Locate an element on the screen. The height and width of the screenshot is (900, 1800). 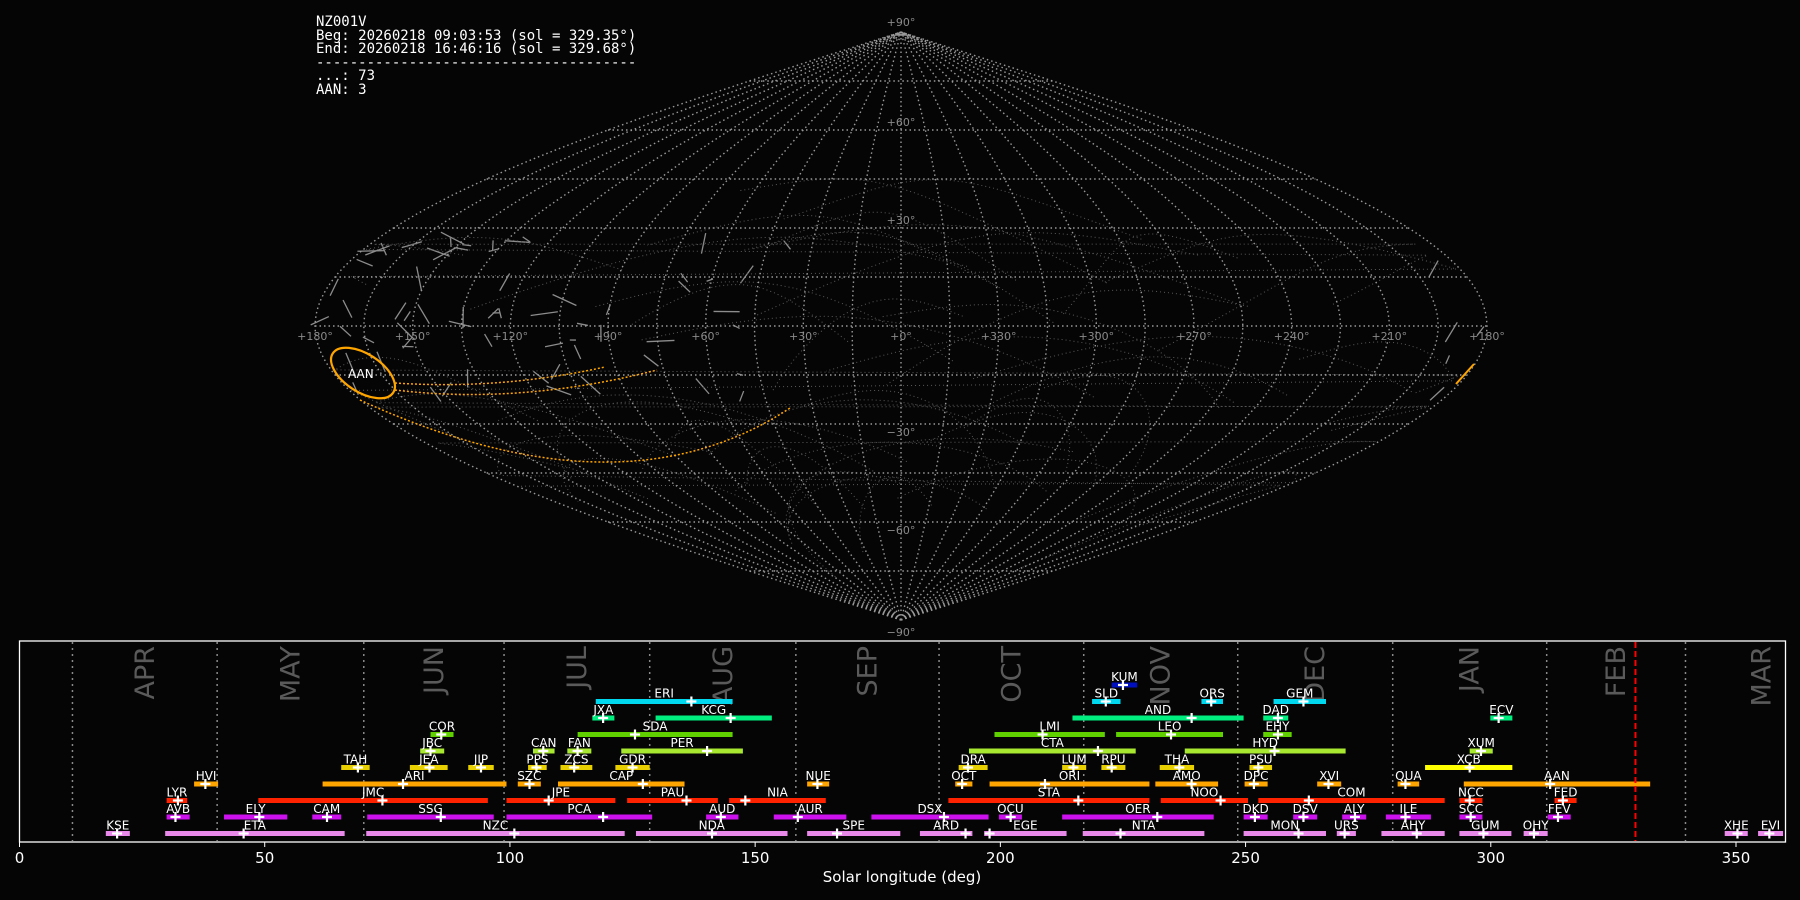
shower-code-label: JXA is located at coordinates (603, 710).